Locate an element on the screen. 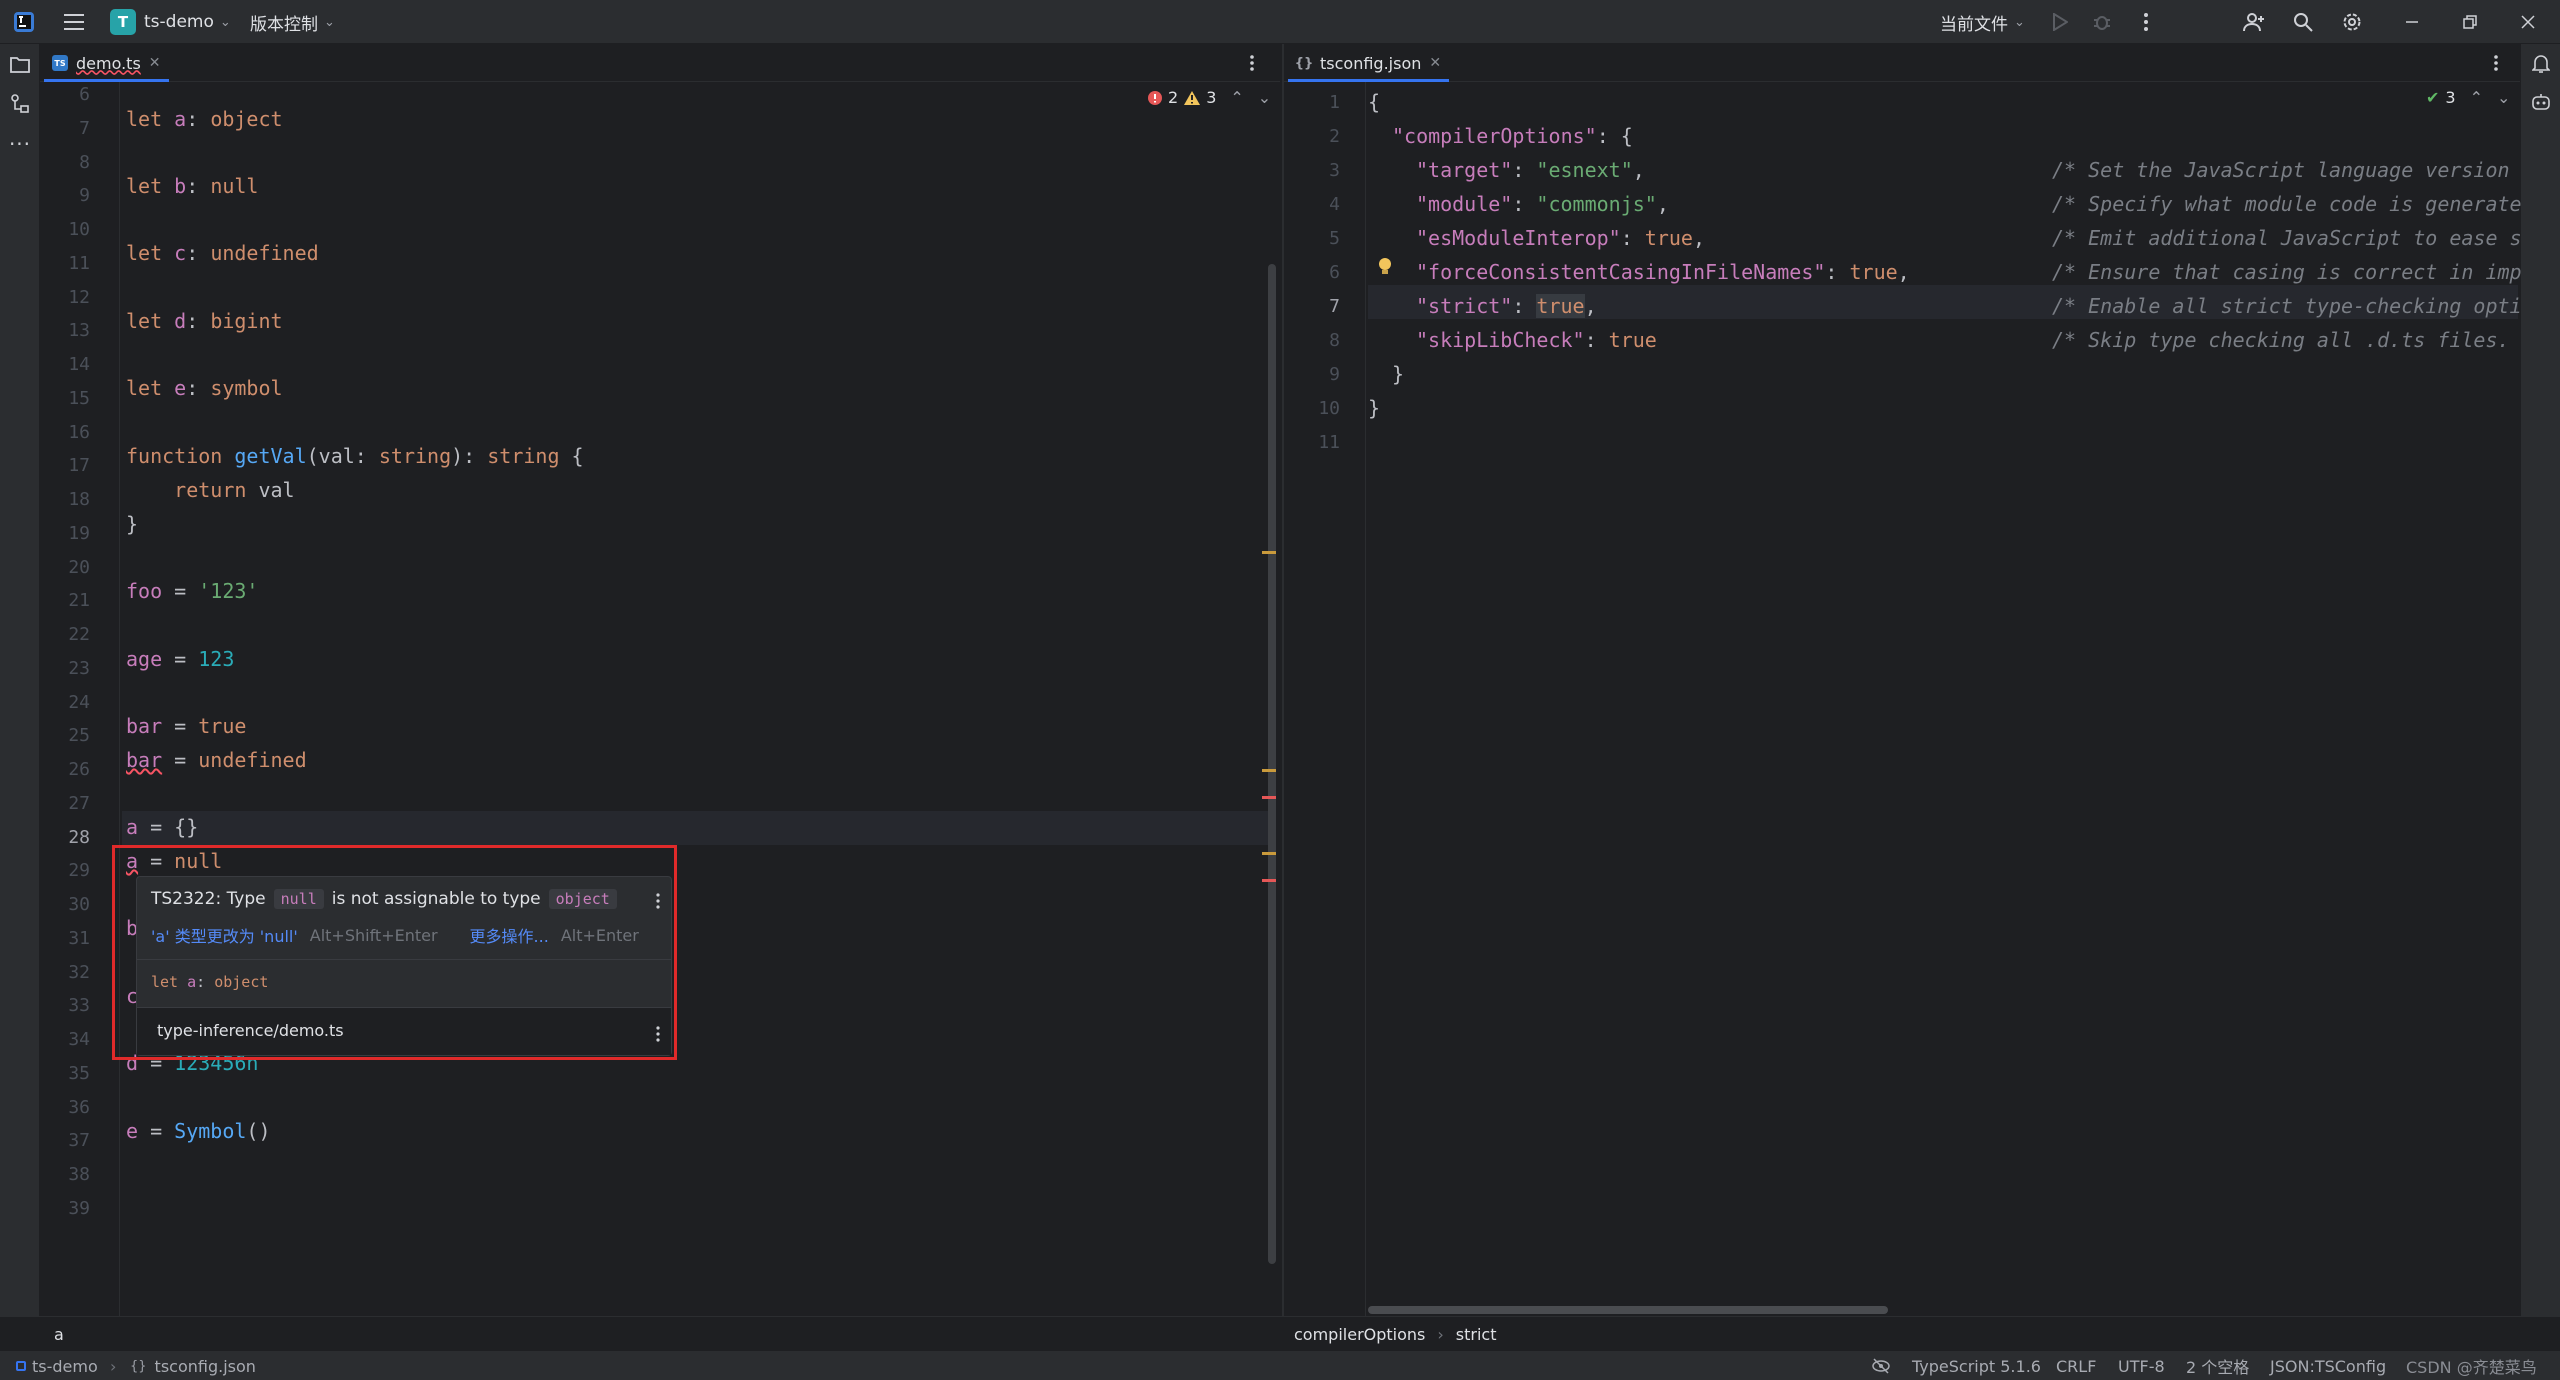 The height and width of the screenshot is (1380, 2560). tab-tsconfig-json: {} tsconfig.json ✕ is located at coordinates (1369, 63).